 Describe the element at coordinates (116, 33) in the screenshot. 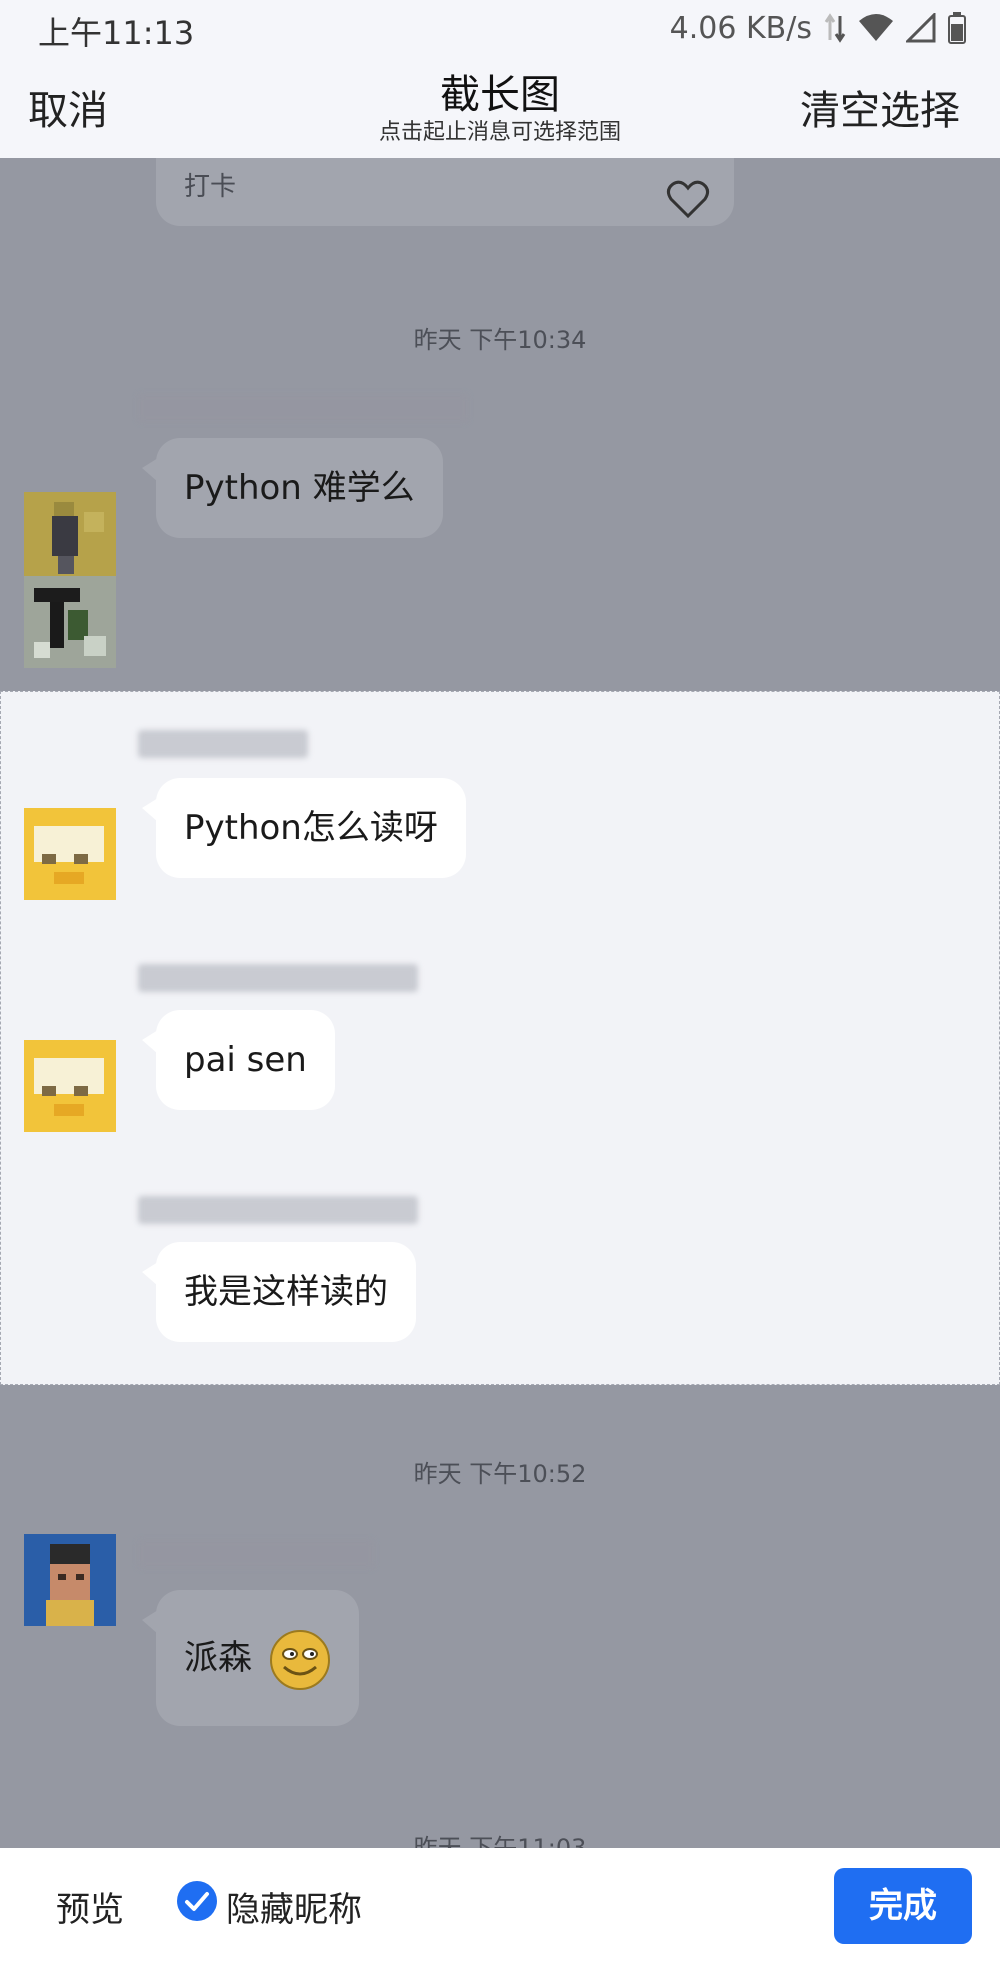

I see `status-time: 上午11:13` at that location.